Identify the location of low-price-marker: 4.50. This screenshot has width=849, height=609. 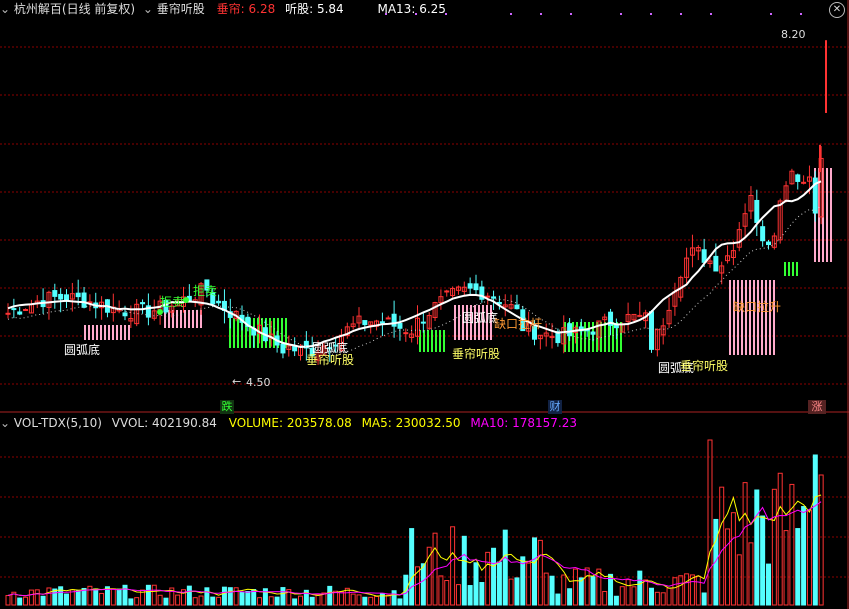
(258, 382).